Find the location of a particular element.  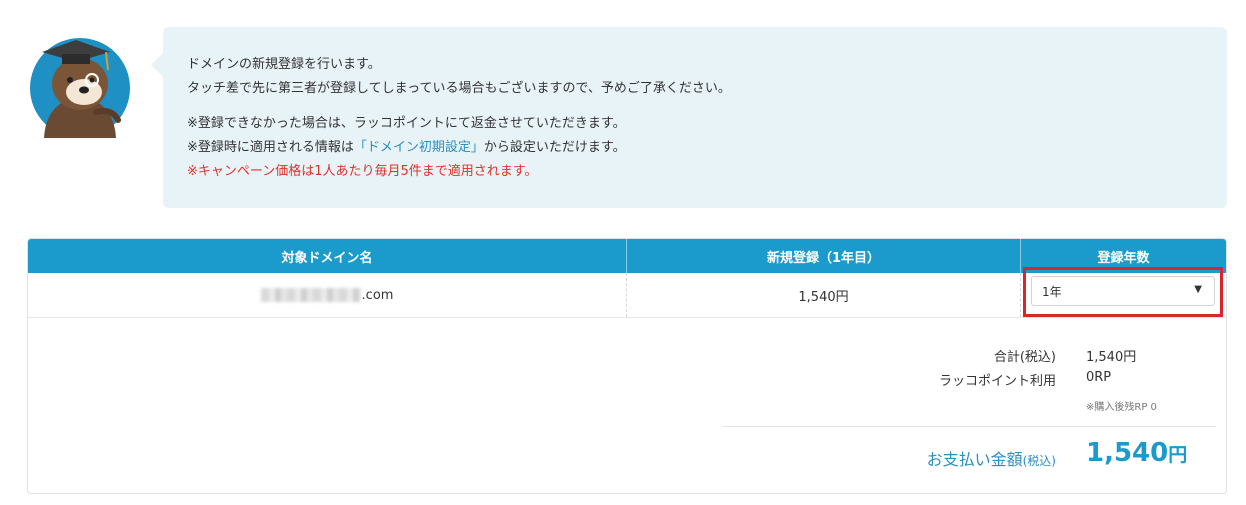

payment-amount-number: 1,540 is located at coordinates (1127, 453).